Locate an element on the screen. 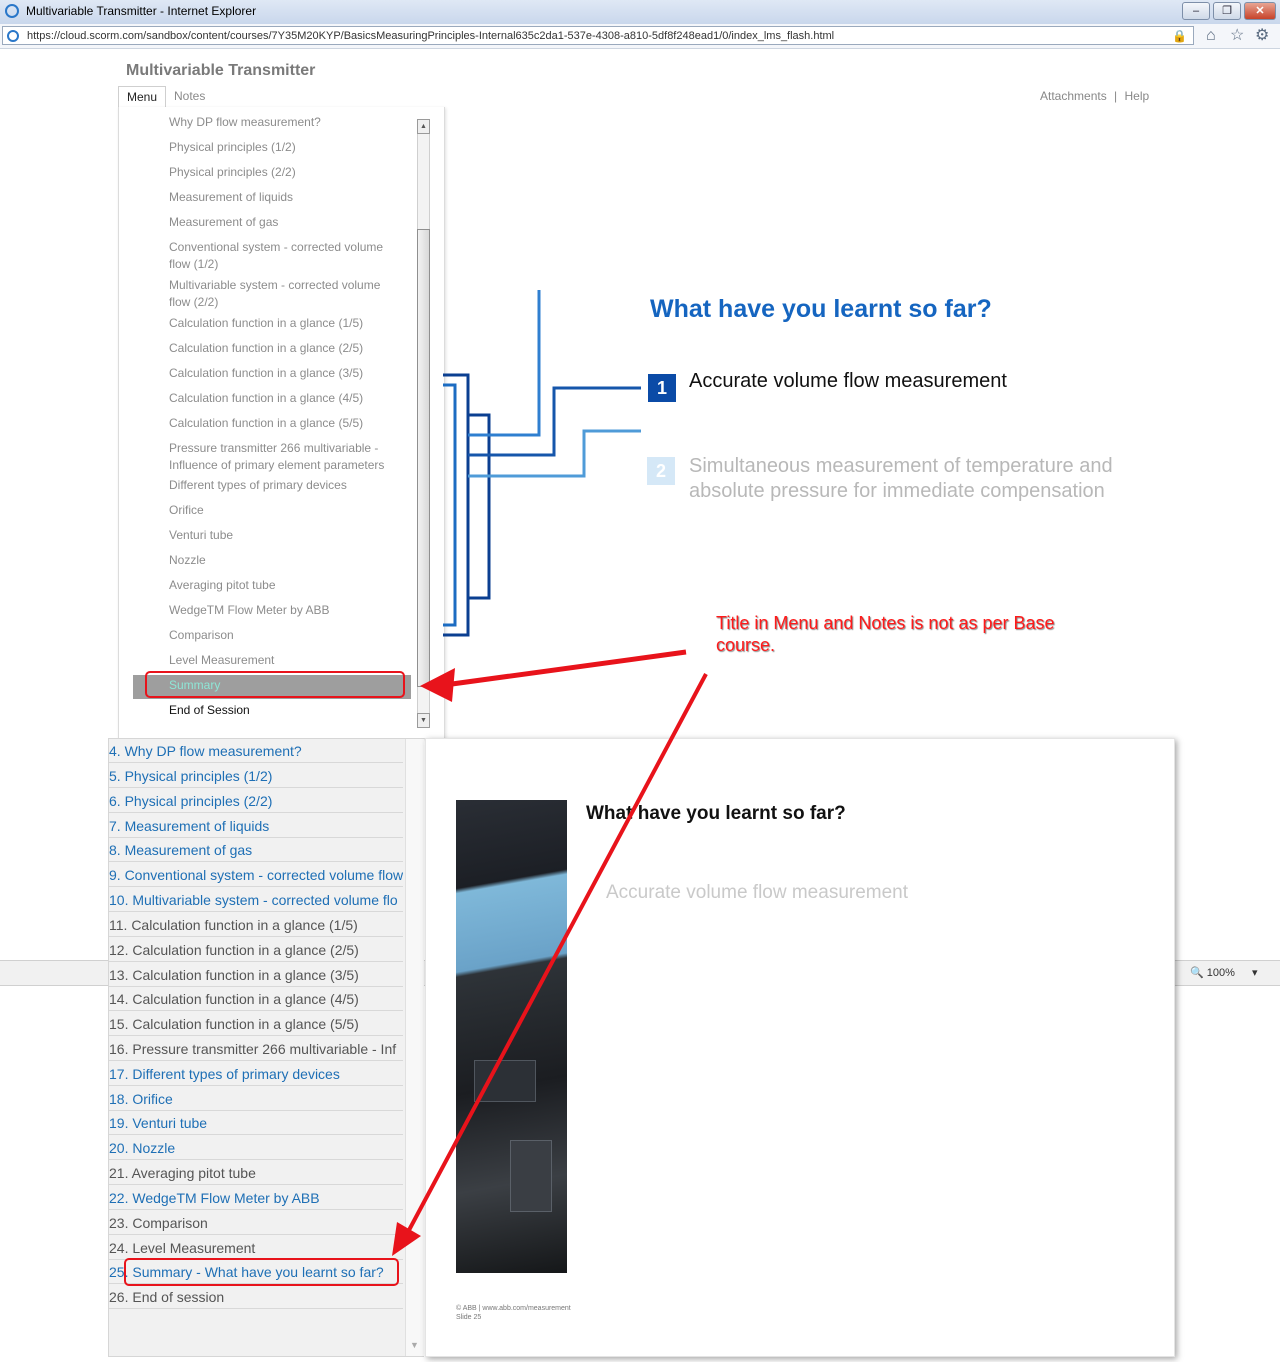 The height and width of the screenshot is (1362, 1280). base-menu-item: 5. Physical principles (1/2) is located at coordinates (256, 776).